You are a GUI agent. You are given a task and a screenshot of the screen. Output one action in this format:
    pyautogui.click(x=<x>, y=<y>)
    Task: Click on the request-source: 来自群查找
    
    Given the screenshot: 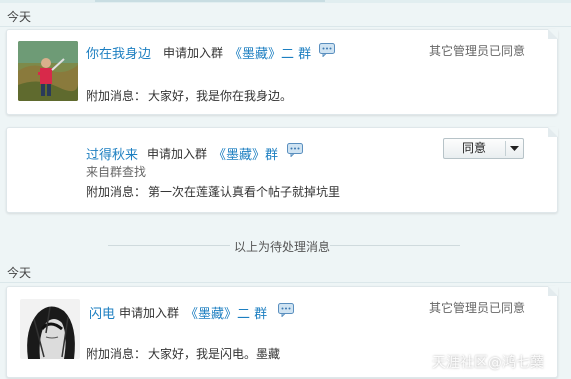 What is the action you would take?
    pyautogui.click(x=116, y=172)
    